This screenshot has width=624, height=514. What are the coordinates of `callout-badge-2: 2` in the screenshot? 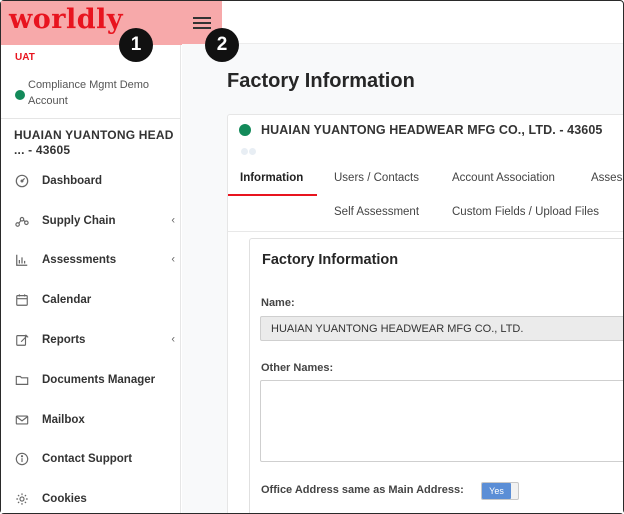 It's located at (222, 45).